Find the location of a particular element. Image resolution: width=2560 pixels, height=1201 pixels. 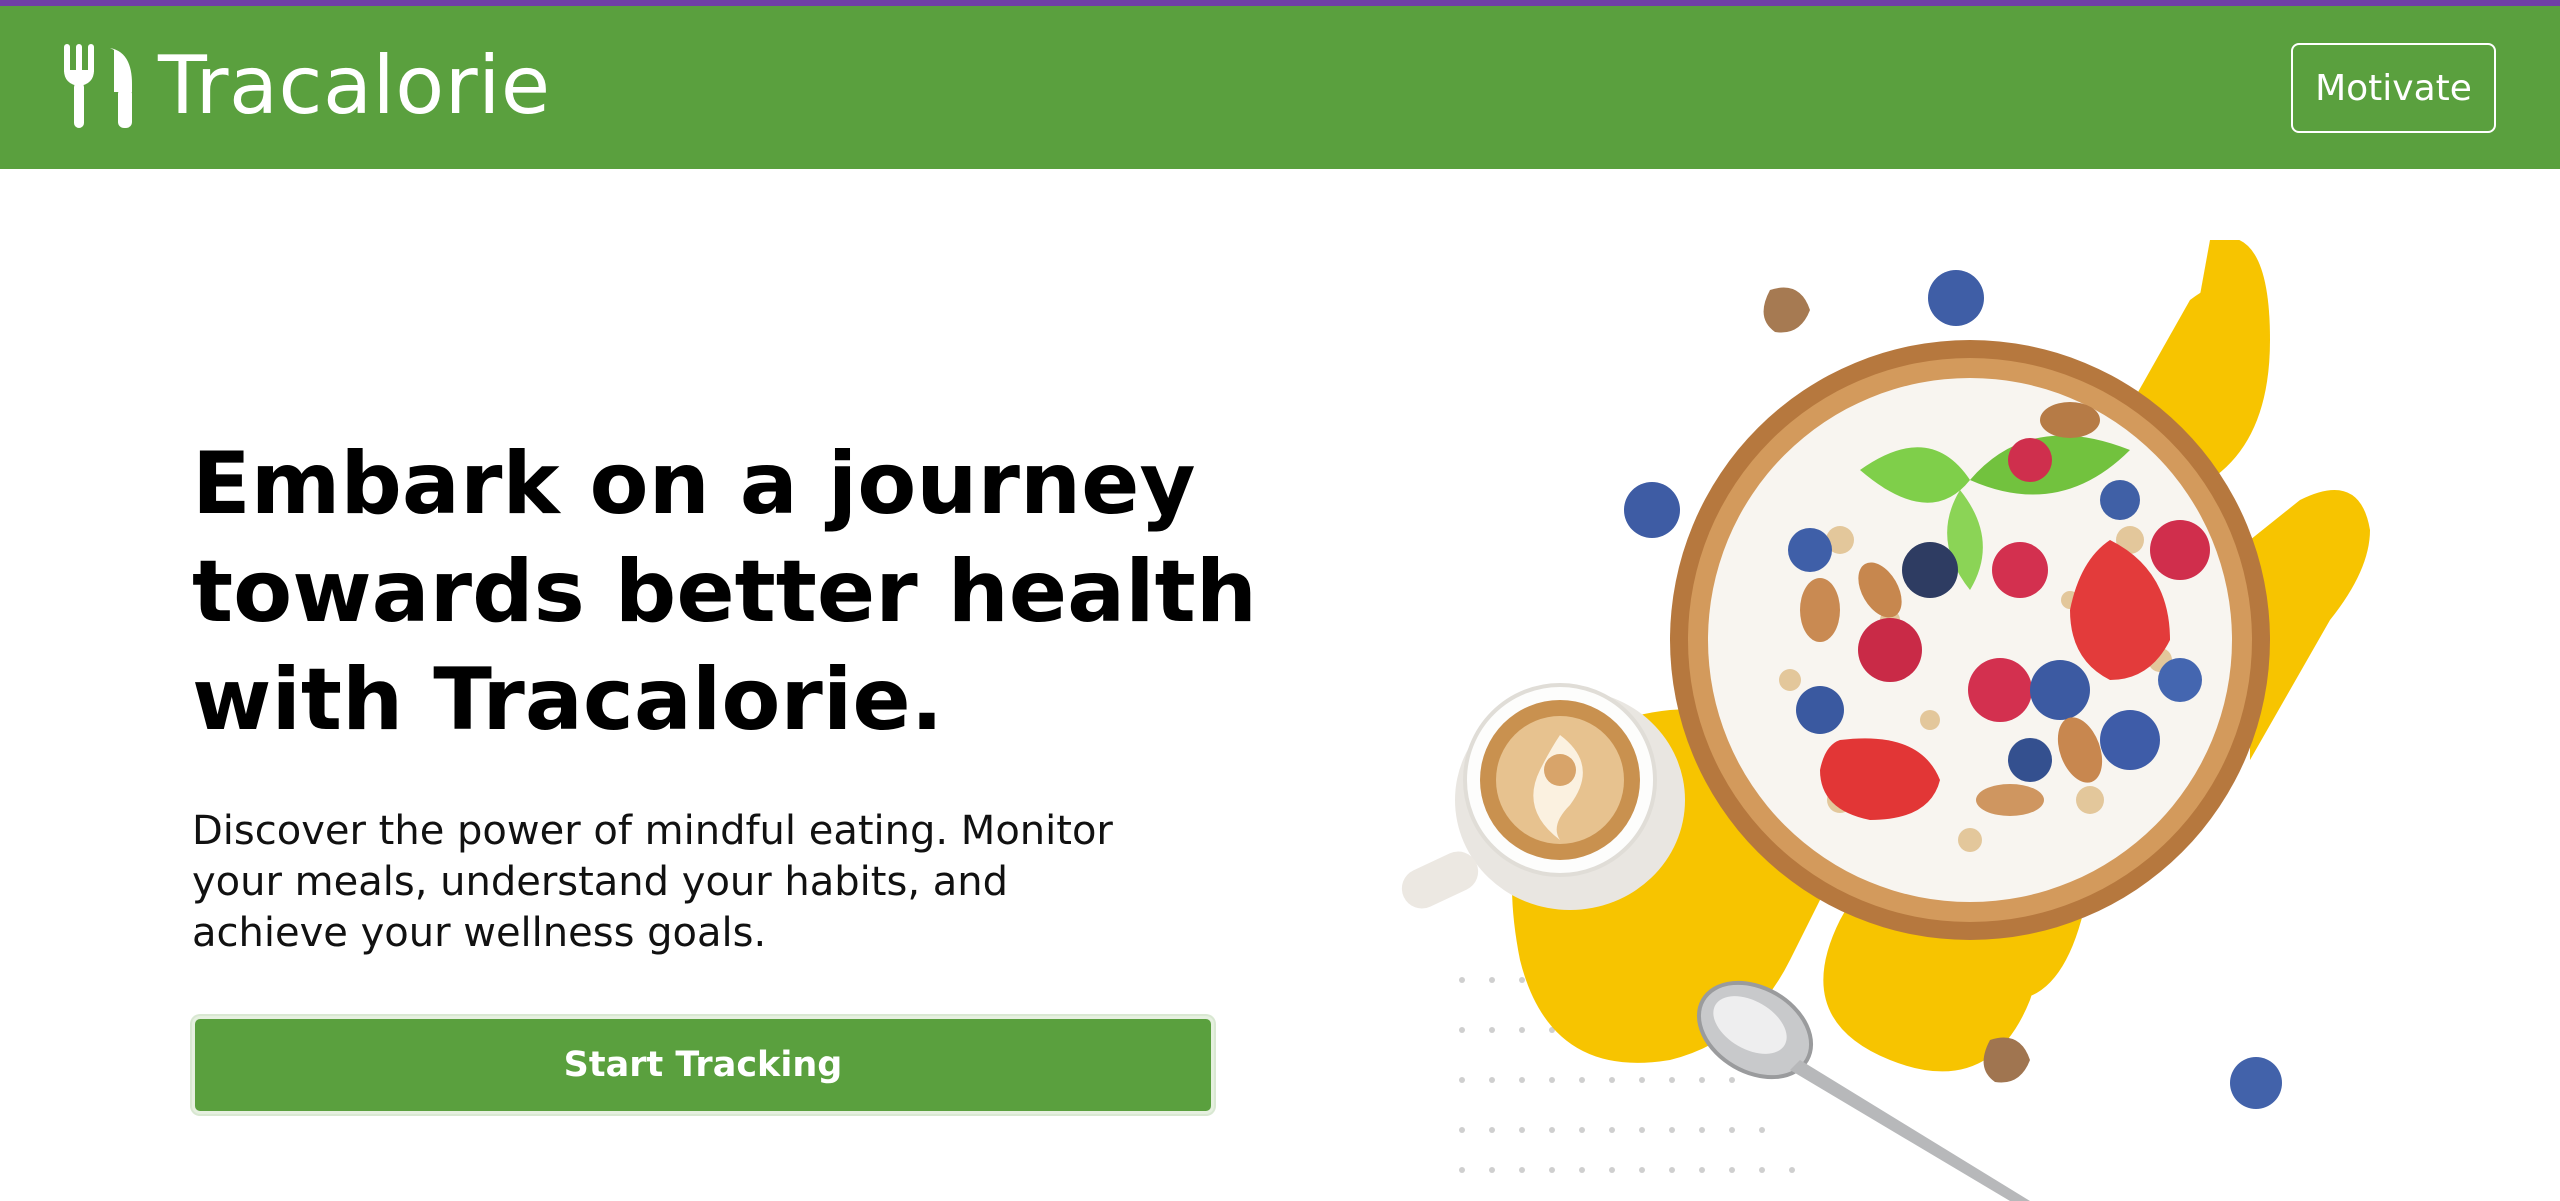

hero-title-line: towards better health is located at coordinates (724, 592).